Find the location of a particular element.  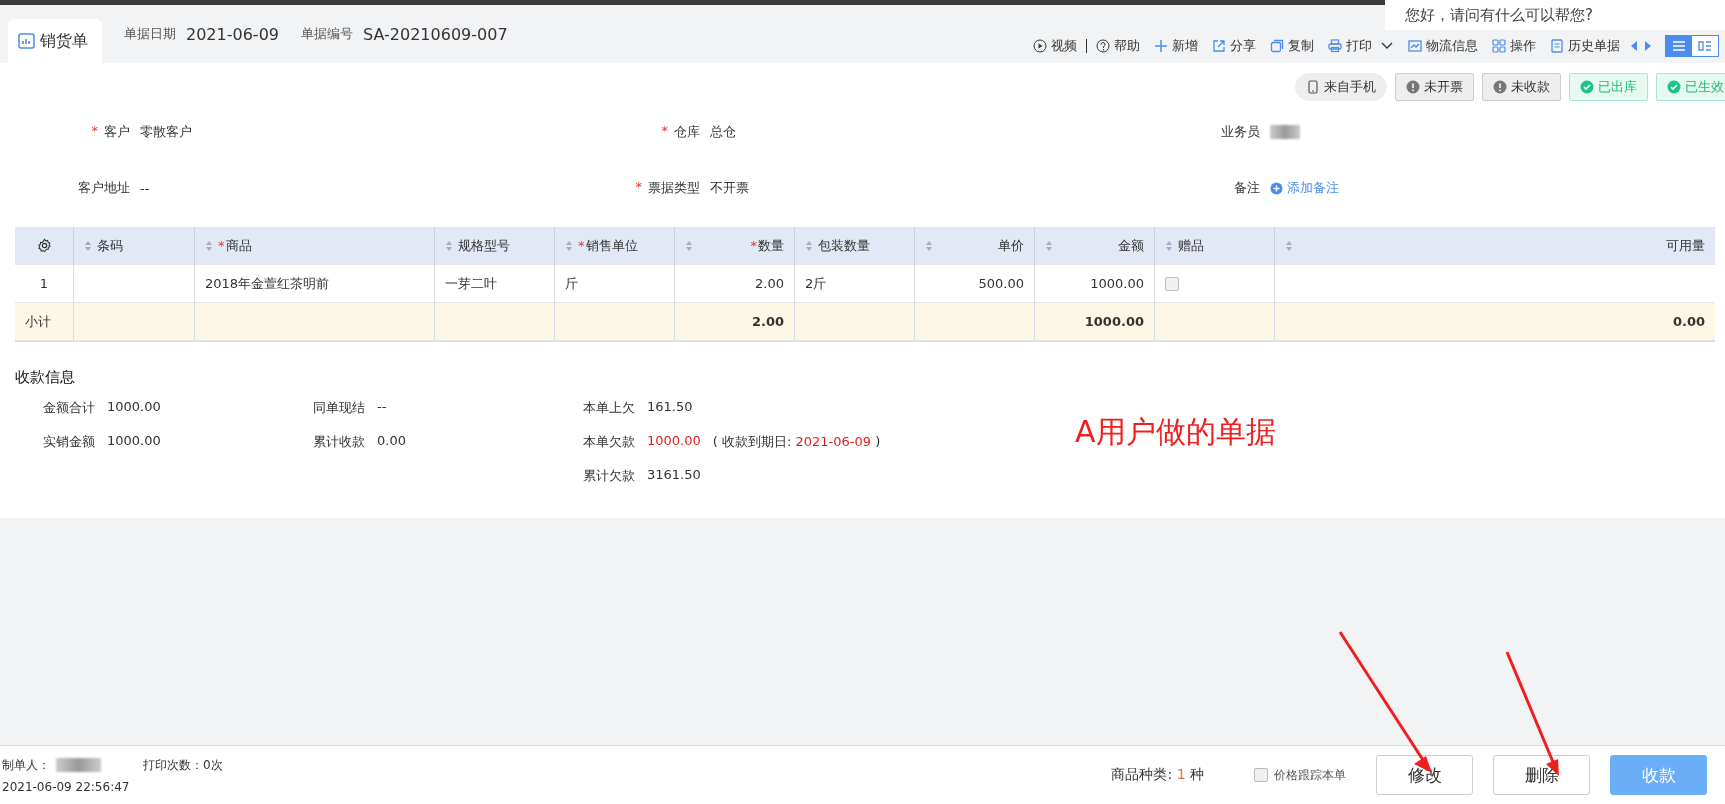

column-header: 数量 is located at coordinates (771, 245).